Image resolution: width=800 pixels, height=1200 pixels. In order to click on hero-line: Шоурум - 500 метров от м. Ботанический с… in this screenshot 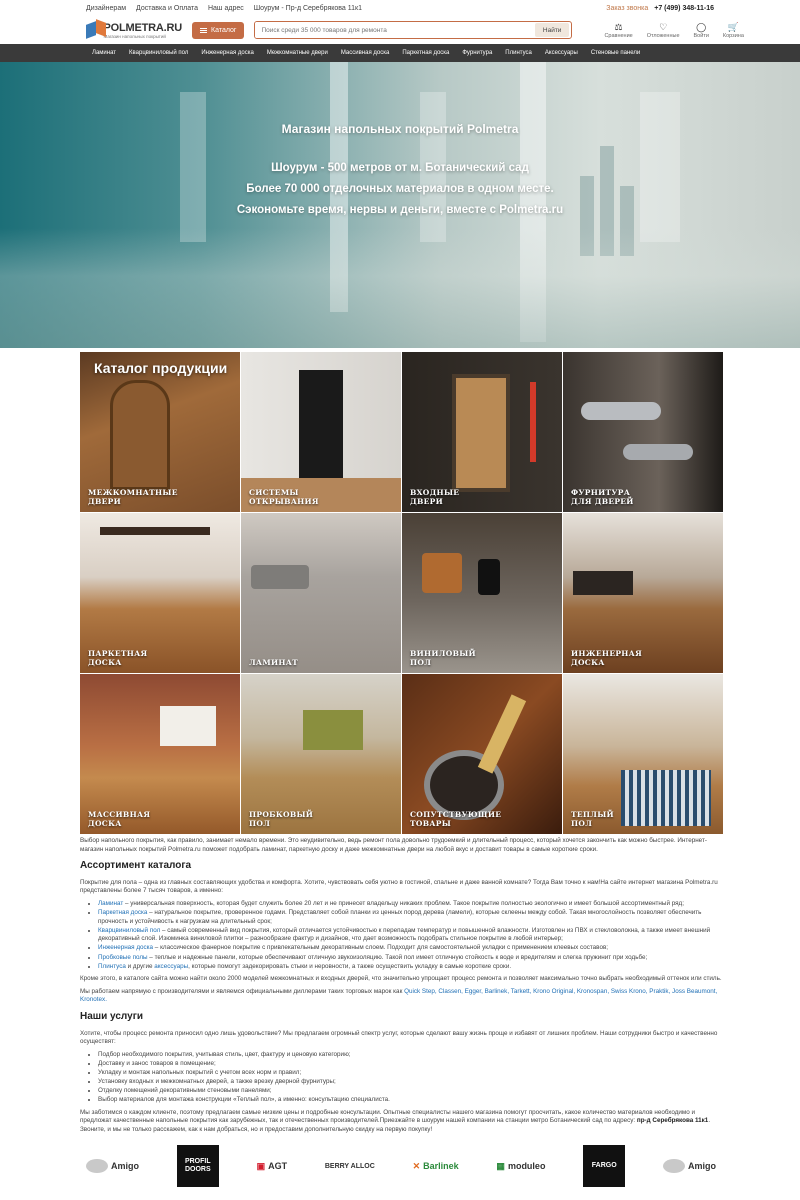, I will do `click(400, 168)`.